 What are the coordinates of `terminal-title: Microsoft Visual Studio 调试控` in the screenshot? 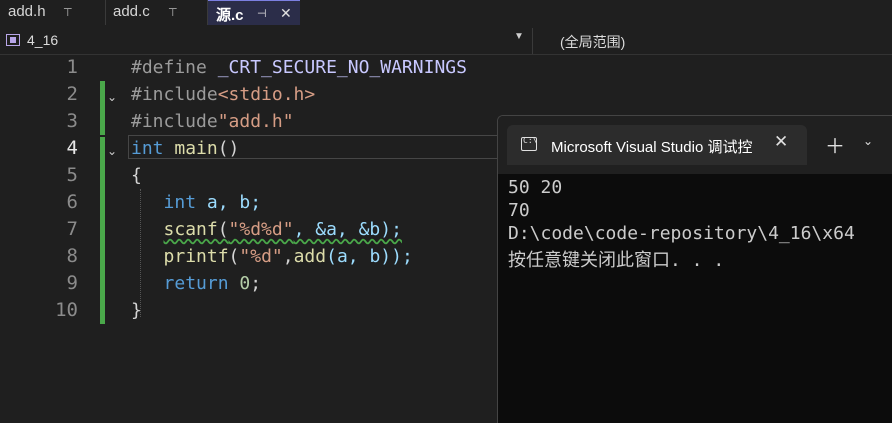 It's located at (652, 147).